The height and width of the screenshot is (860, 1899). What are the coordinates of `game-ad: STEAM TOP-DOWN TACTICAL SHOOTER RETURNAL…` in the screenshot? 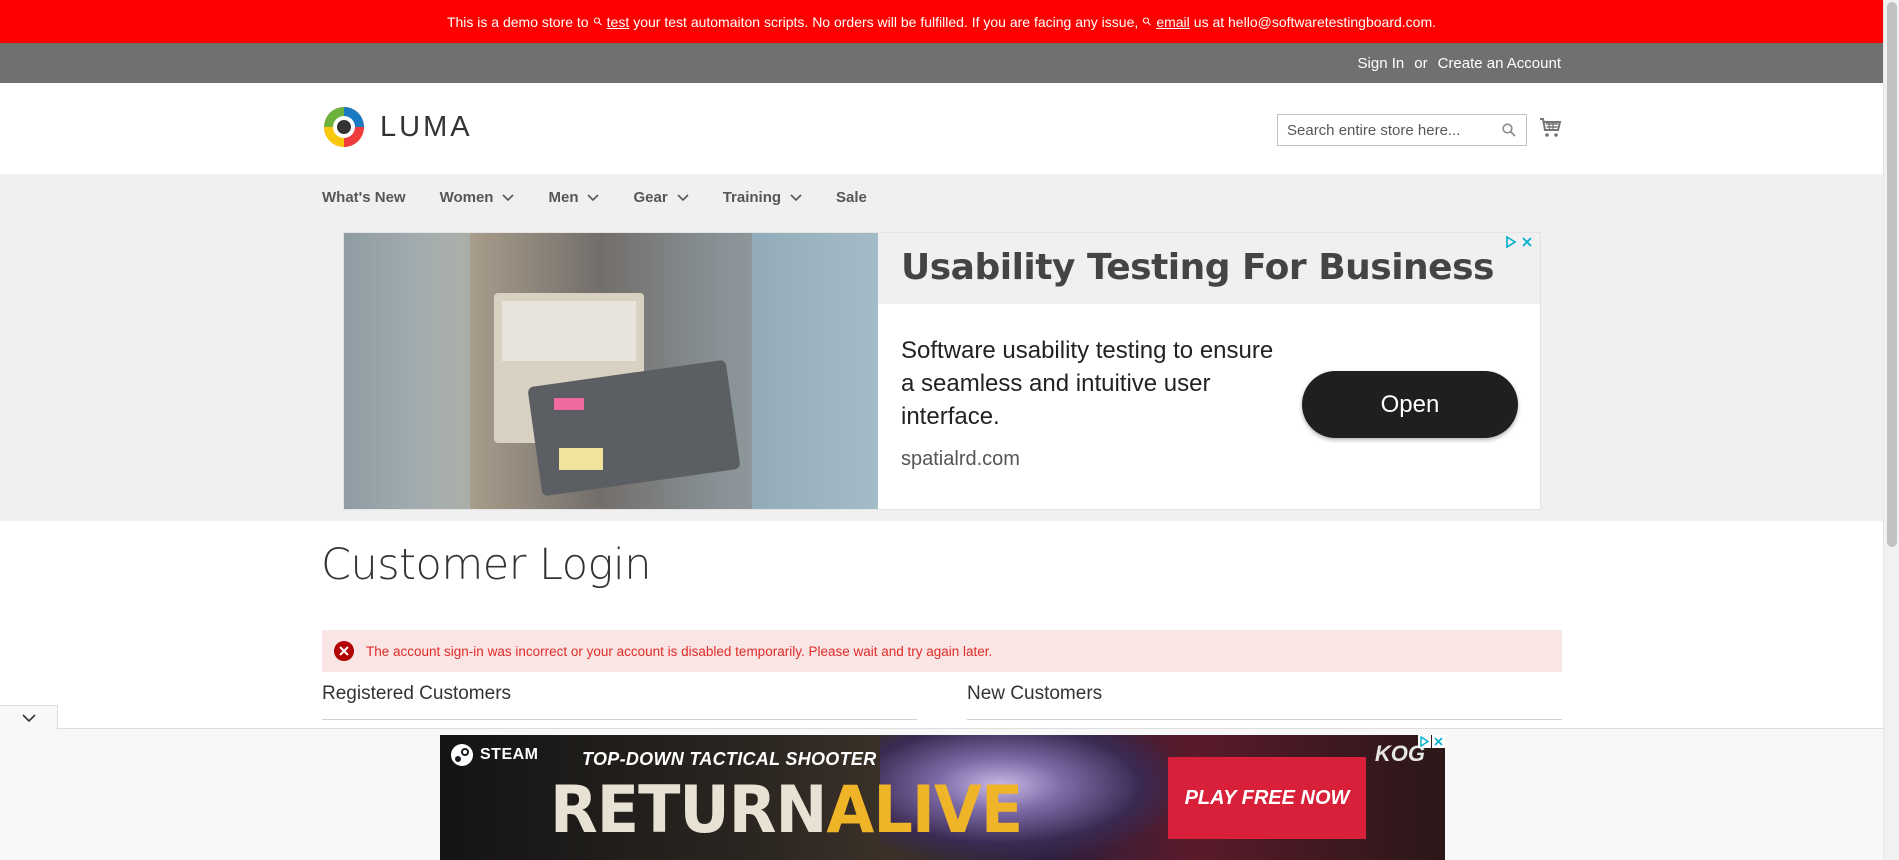 It's located at (942, 797).